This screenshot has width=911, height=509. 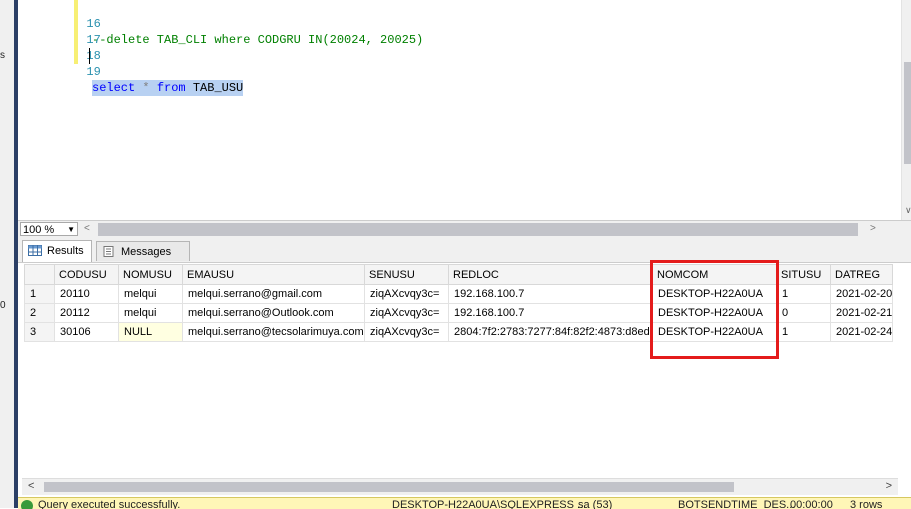 I want to click on column-header: SENUSU, so click(x=406, y=274).